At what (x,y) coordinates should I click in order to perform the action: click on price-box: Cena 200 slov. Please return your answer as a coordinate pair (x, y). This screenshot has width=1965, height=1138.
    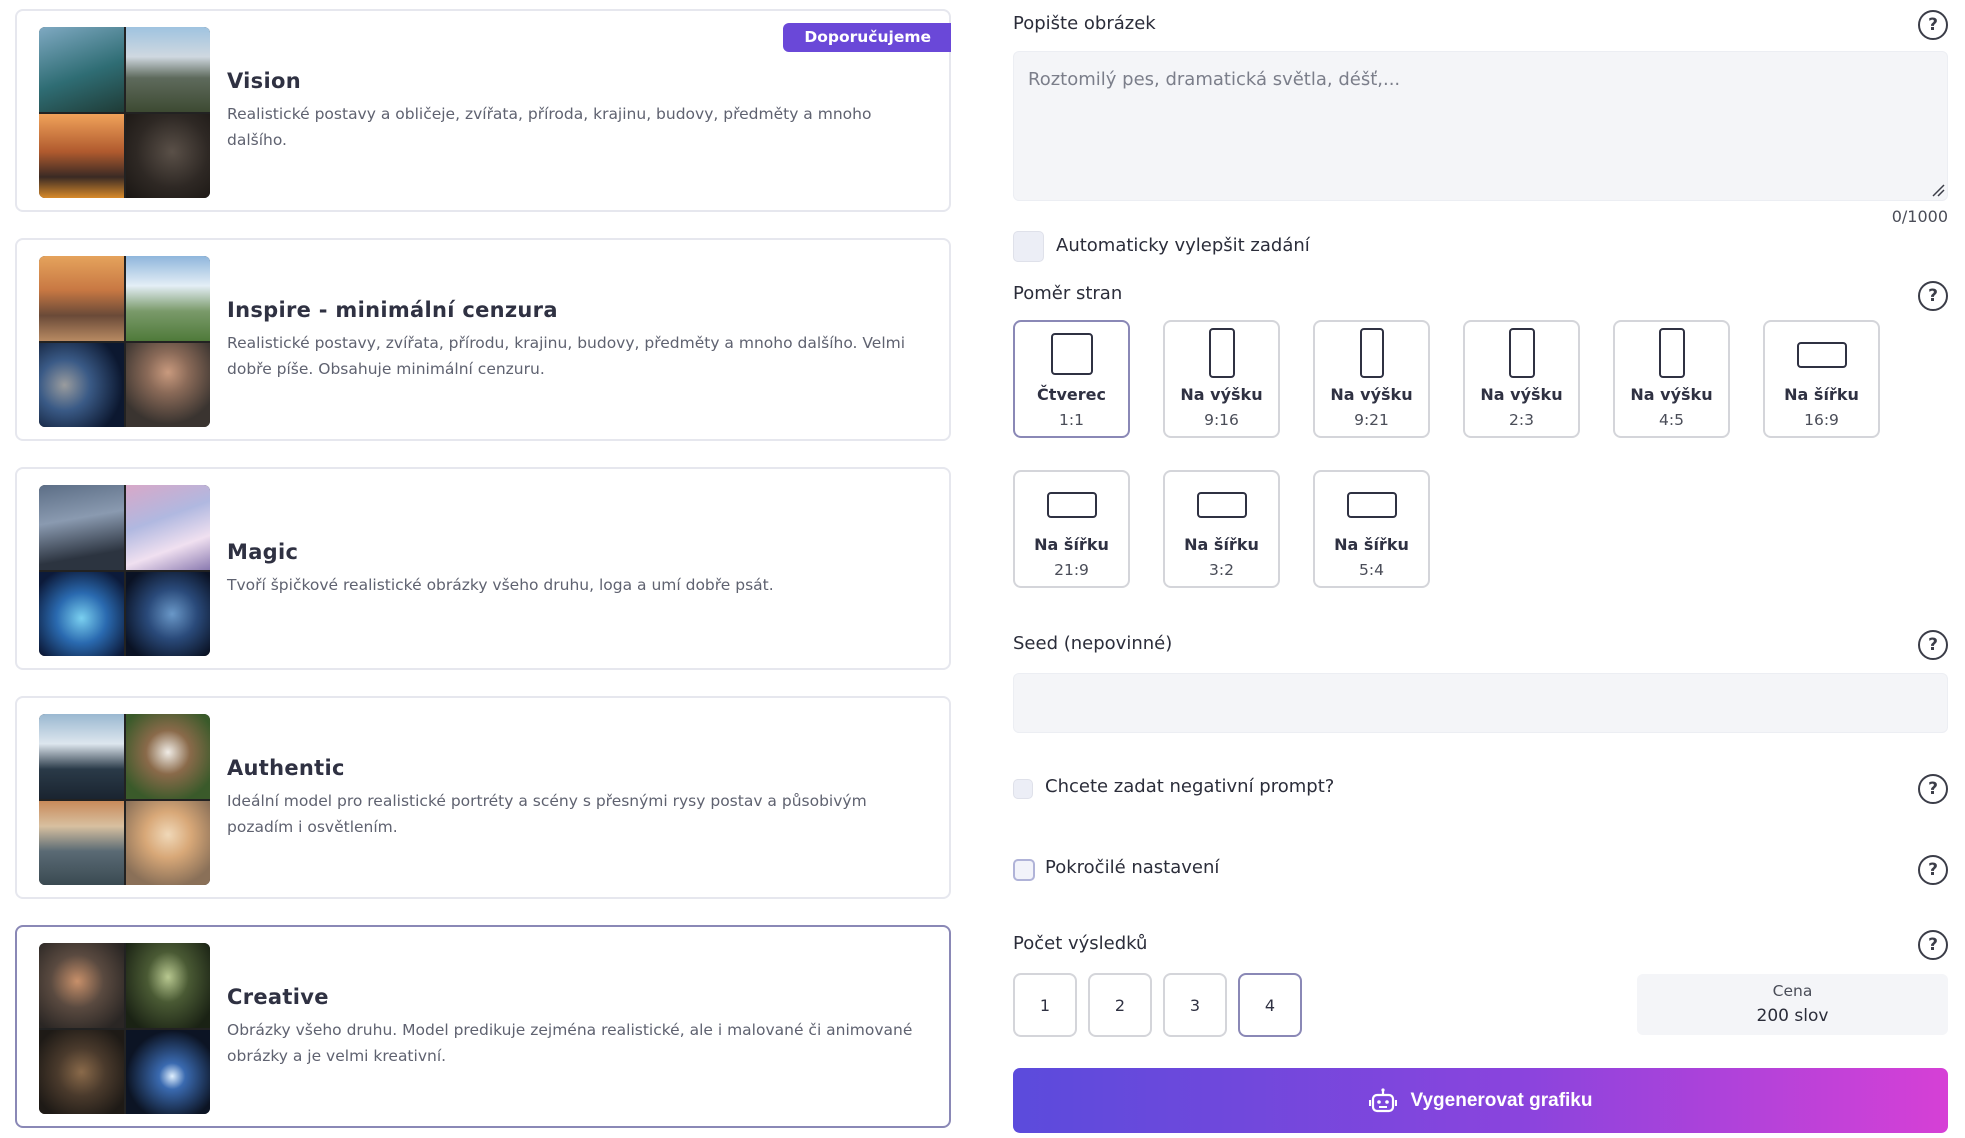
    Looking at the image, I should click on (1792, 1004).